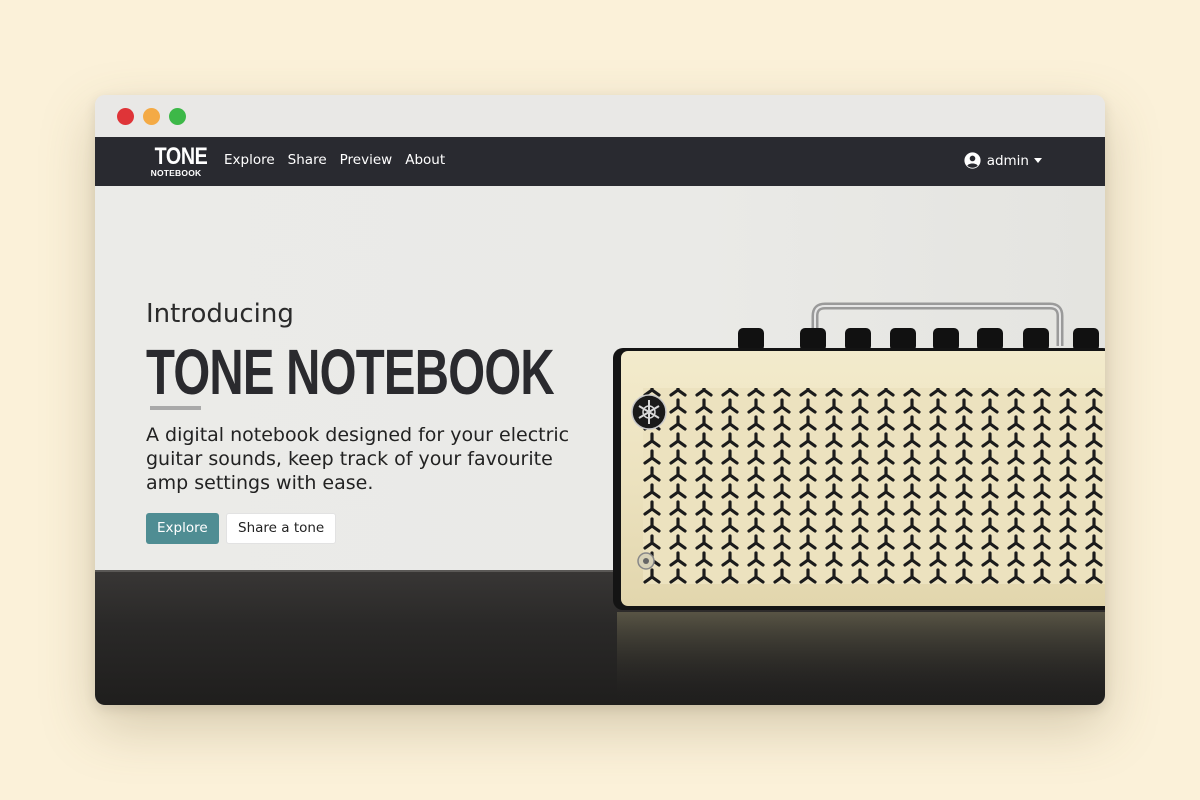 The image size is (1200, 800). Describe the element at coordinates (177, 116) in the screenshot. I see `maximize-window-button` at that location.